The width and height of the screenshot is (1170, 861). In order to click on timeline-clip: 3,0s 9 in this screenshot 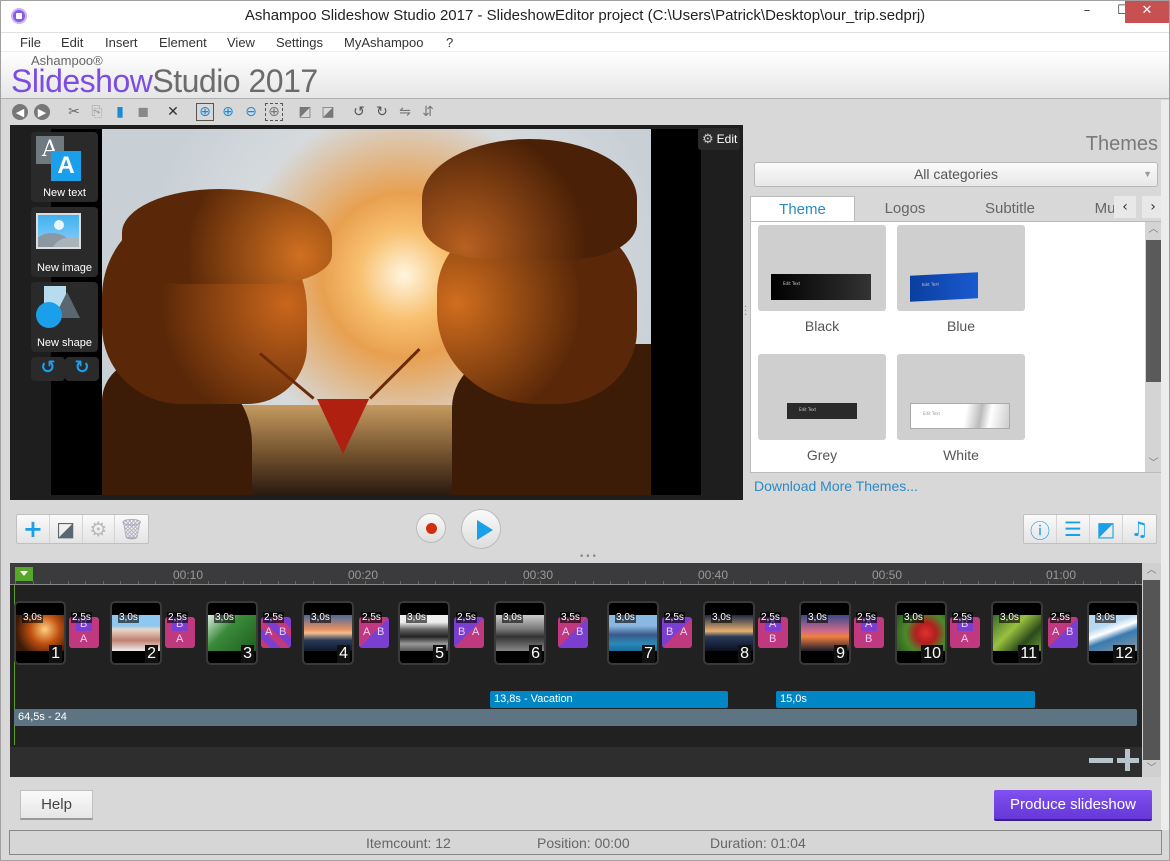, I will do `click(825, 633)`.